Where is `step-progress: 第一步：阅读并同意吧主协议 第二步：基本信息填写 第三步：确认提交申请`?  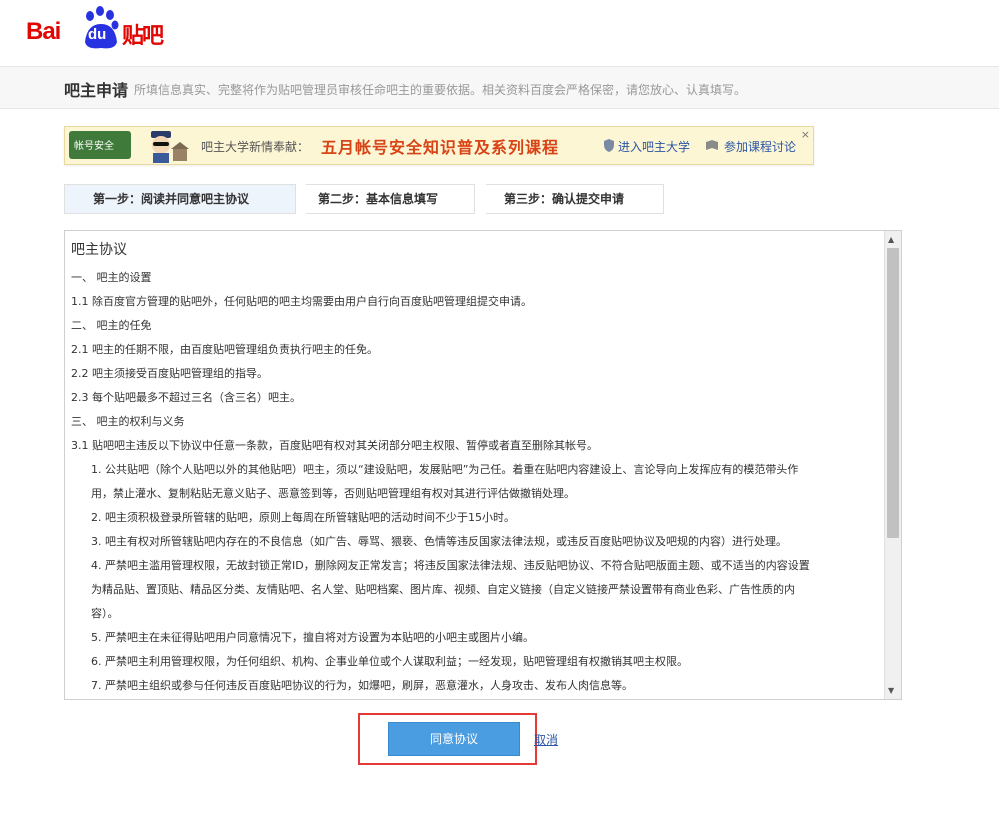
step-progress: 第一步：阅读并同意吧主协议 第二步：基本信息填写 第三步：确认提交申请 is located at coordinates (364, 199).